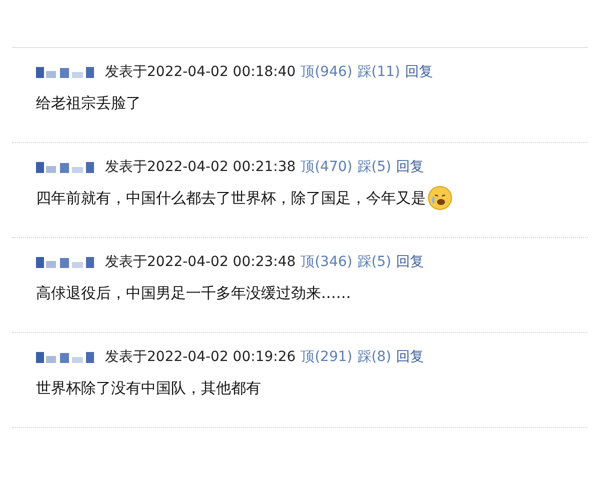 The width and height of the screenshot is (600, 480). Describe the element at coordinates (200, 167) in the screenshot. I see `post-time: 发表于2022-04-02 00:21:38` at that location.